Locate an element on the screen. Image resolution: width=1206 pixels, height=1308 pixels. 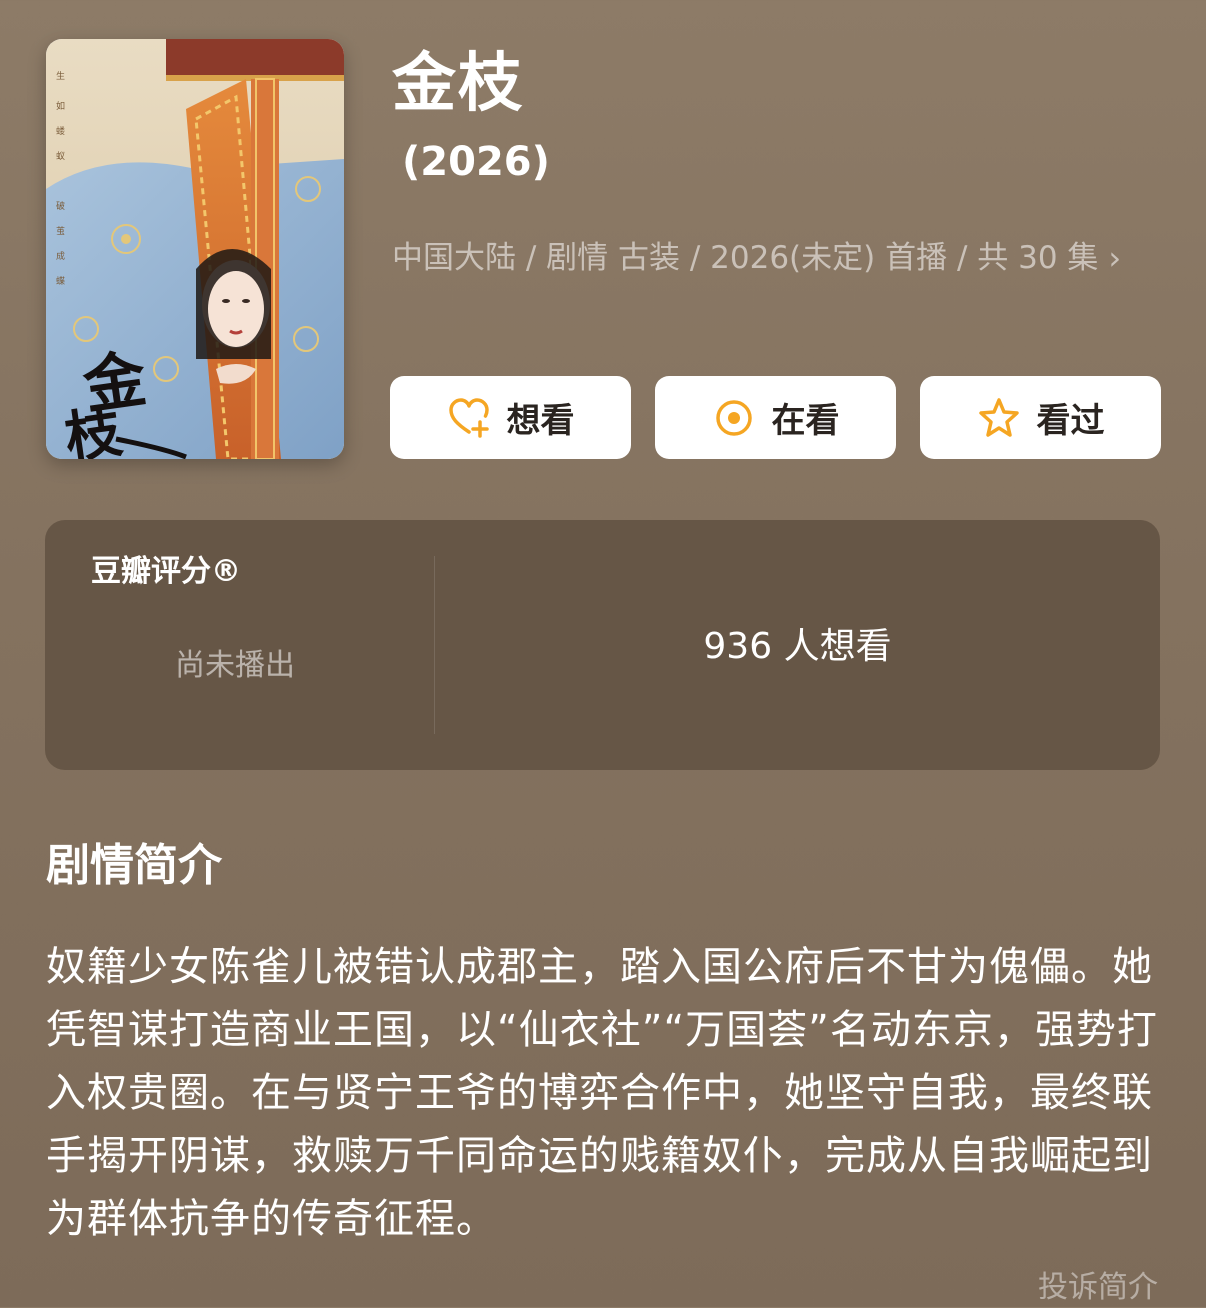
svg-text: 茧 is located at coordinates (60, 231).